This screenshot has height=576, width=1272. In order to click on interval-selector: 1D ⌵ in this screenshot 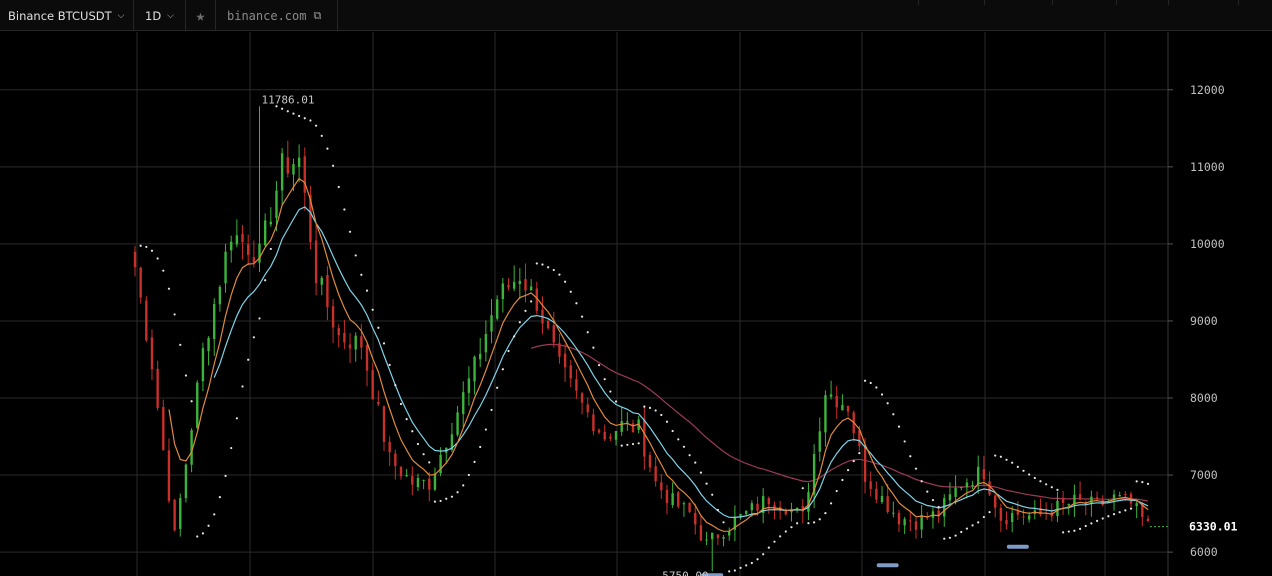, I will do `click(160, 15)`.